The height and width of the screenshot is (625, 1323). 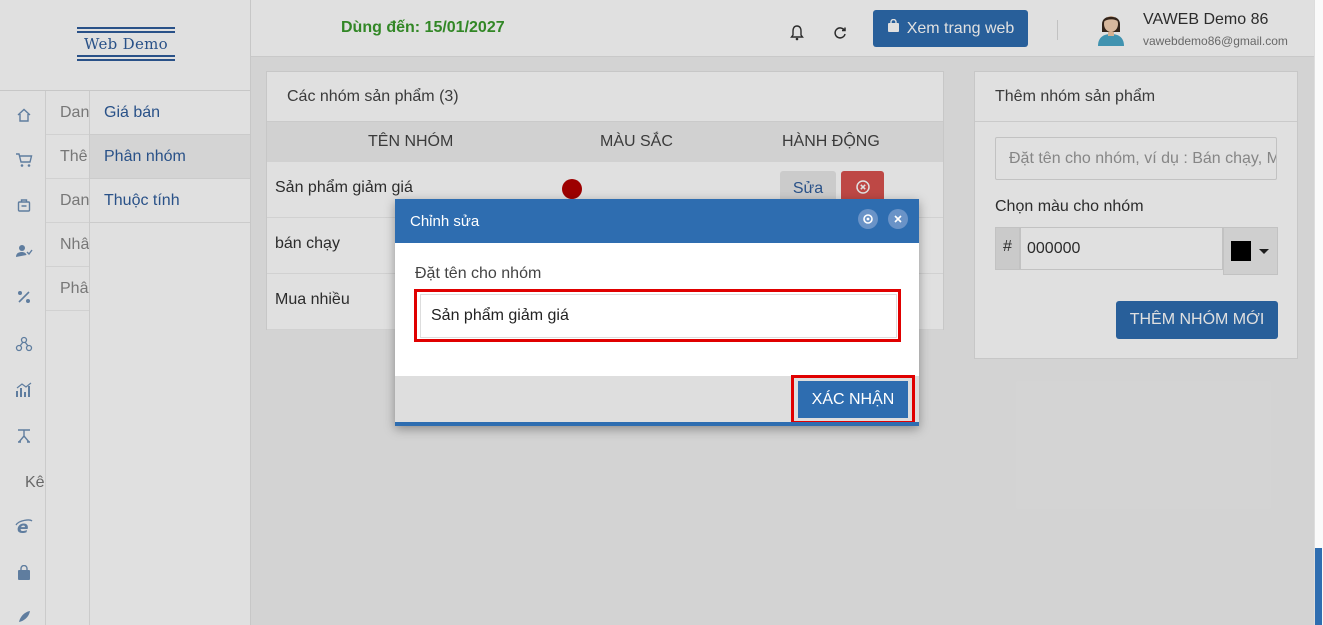 I want to click on modal-header: Chỉnh sửa, so click(x=657, y=221).